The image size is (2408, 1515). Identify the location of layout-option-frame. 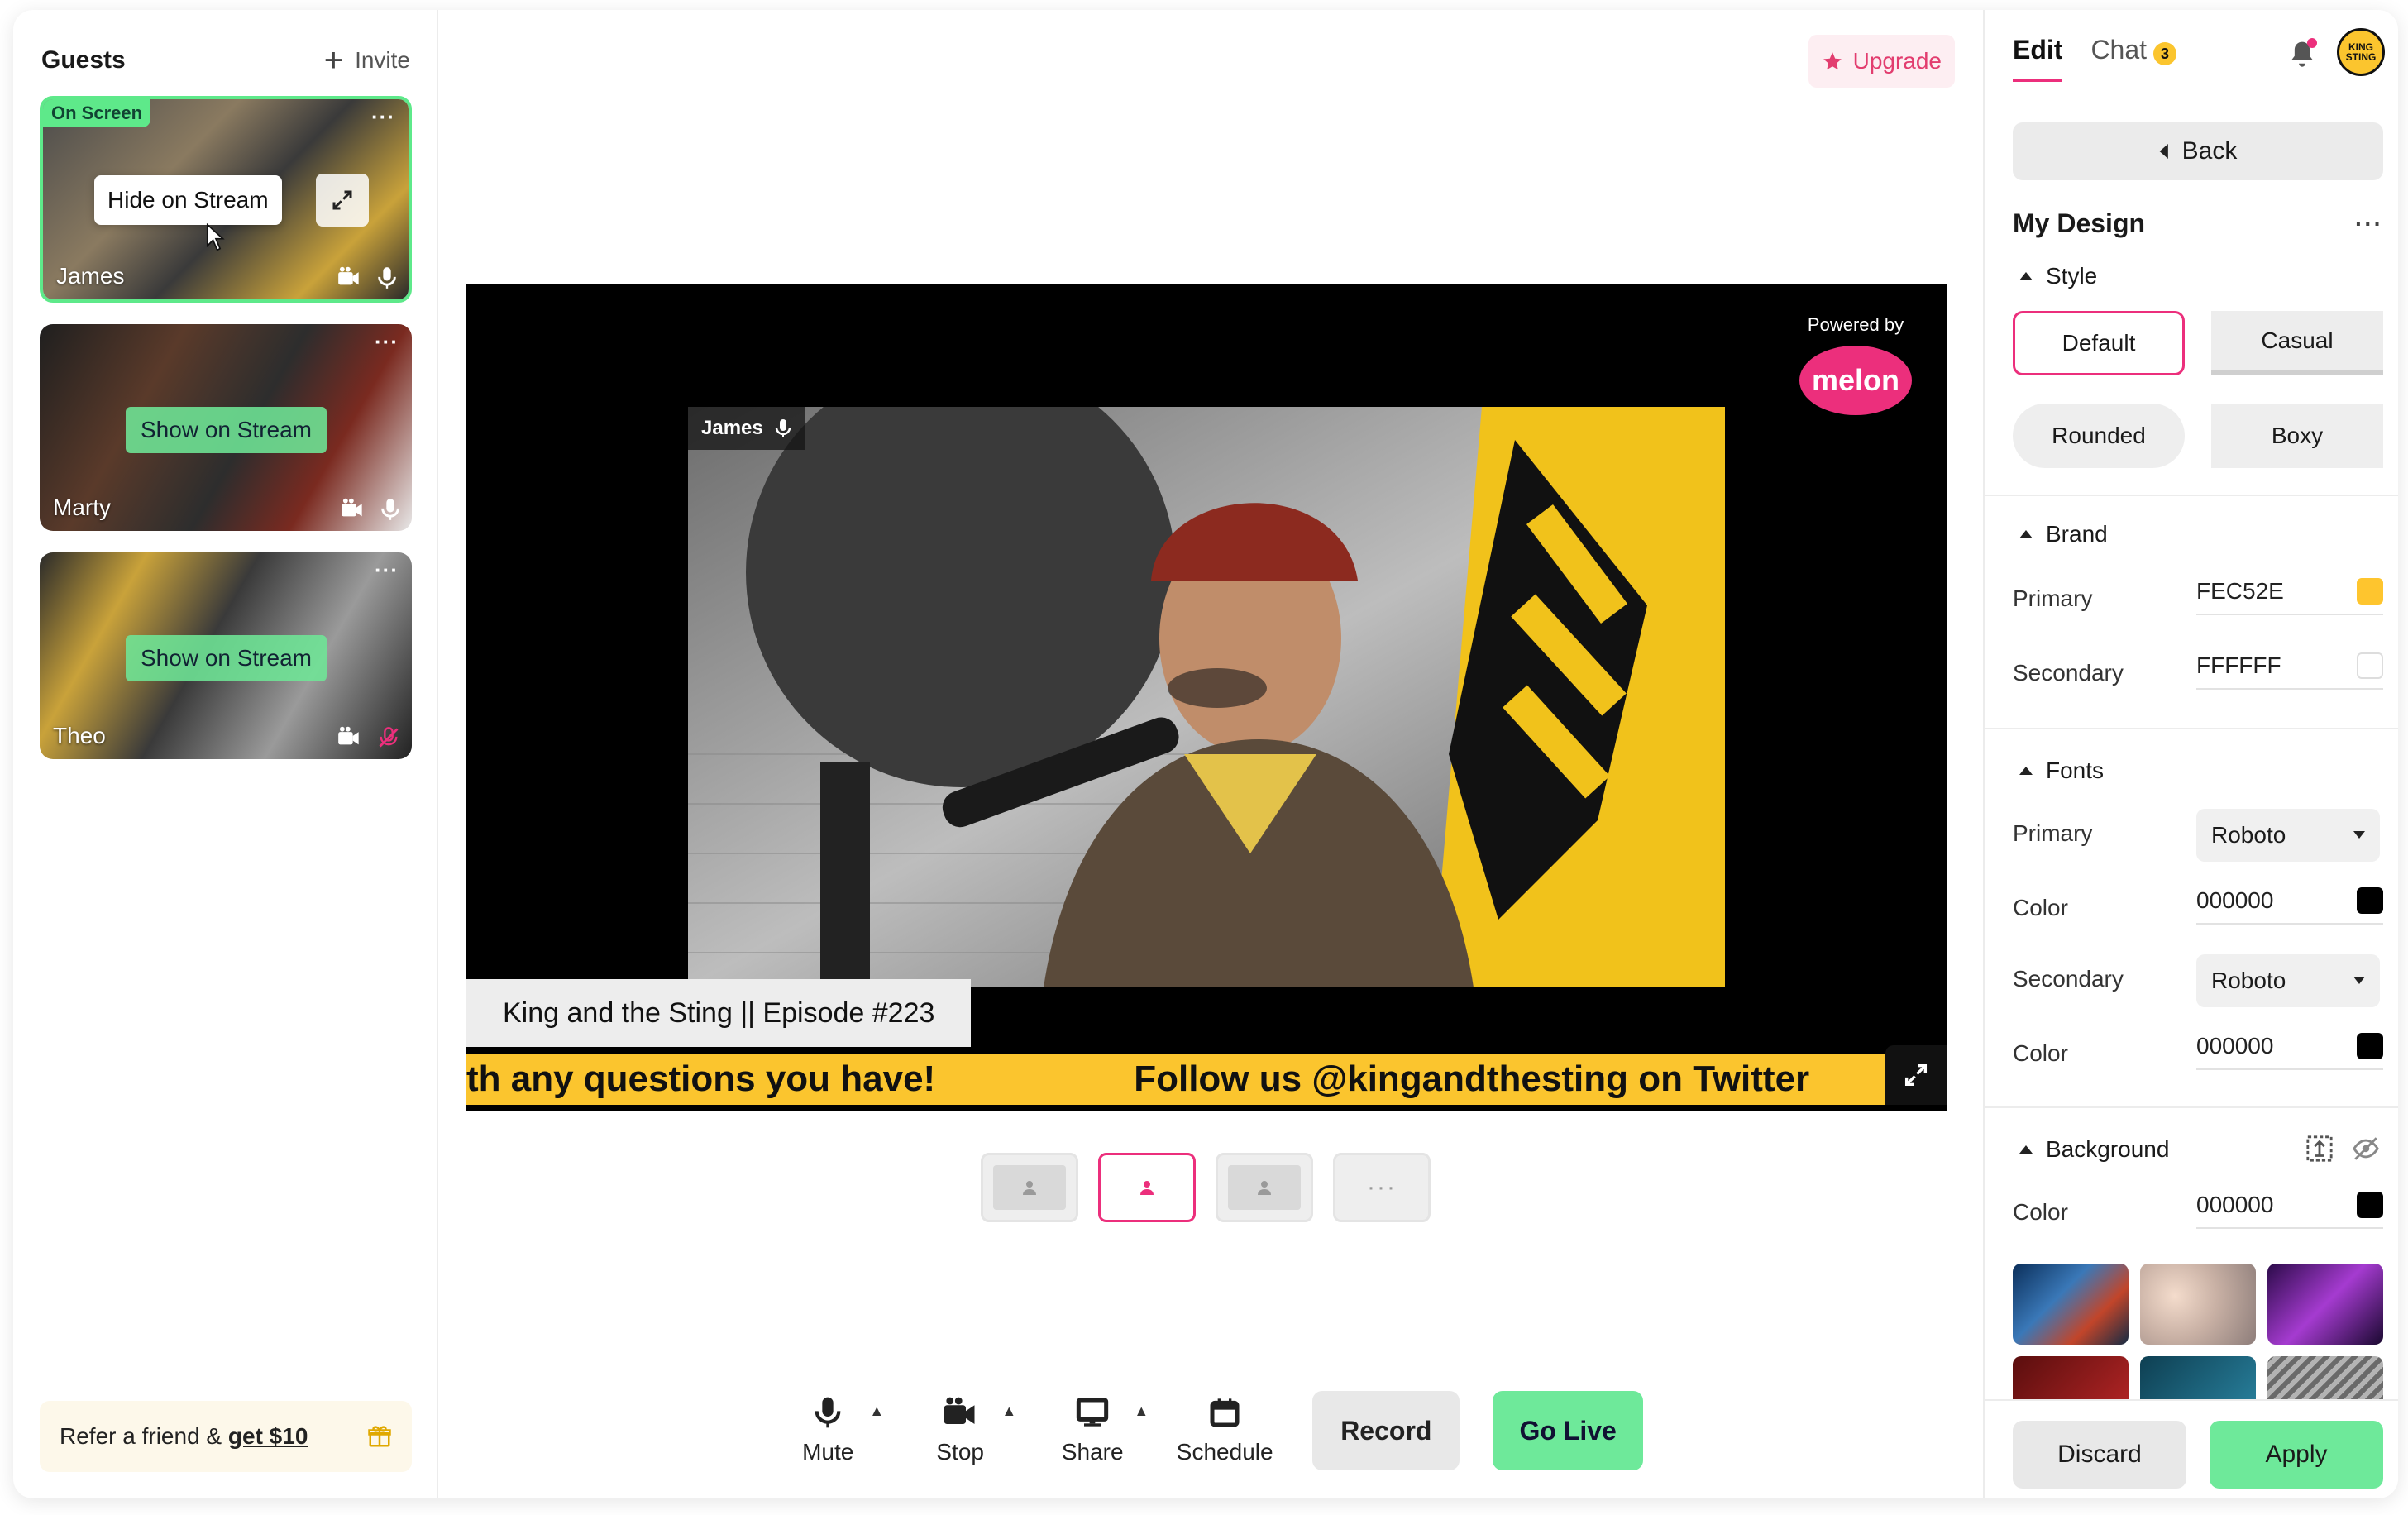
(1264, 1187).